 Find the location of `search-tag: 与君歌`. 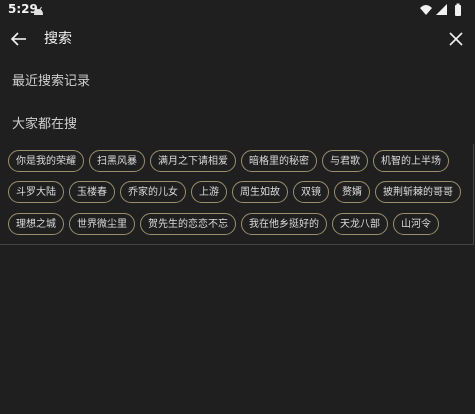

search-tag: 与君歌 is located at coordinates (345, 161).